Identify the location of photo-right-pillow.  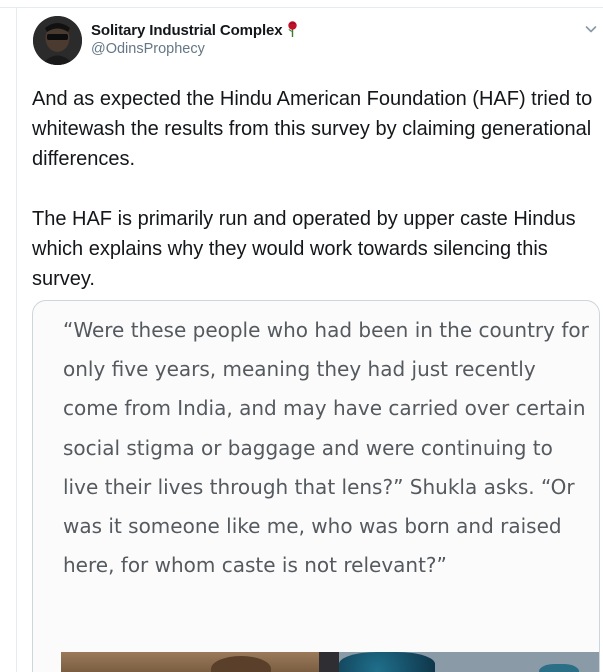
(387, 662).